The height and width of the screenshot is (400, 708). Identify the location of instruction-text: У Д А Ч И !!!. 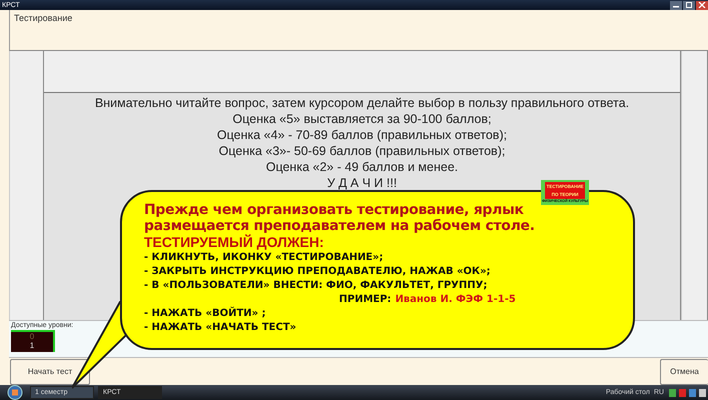
(362, 183).